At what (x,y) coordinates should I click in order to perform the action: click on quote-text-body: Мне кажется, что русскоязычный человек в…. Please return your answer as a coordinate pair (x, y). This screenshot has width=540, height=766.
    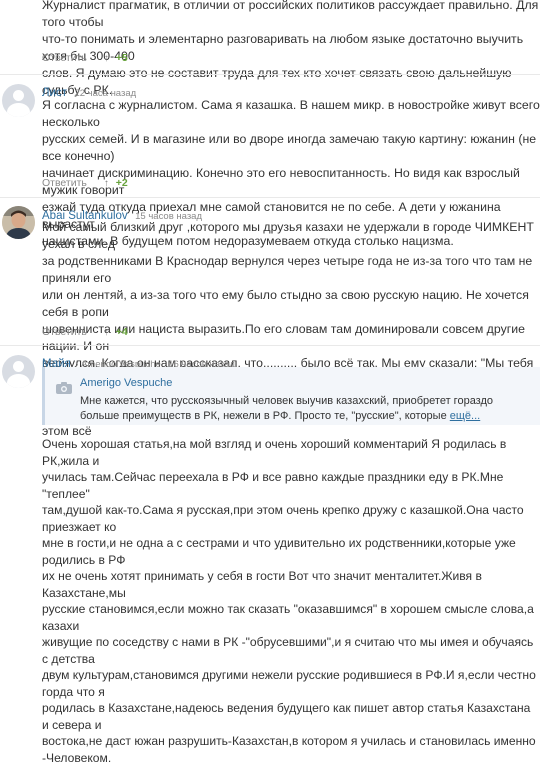
    Looking at the image, I should click on (287, 408).